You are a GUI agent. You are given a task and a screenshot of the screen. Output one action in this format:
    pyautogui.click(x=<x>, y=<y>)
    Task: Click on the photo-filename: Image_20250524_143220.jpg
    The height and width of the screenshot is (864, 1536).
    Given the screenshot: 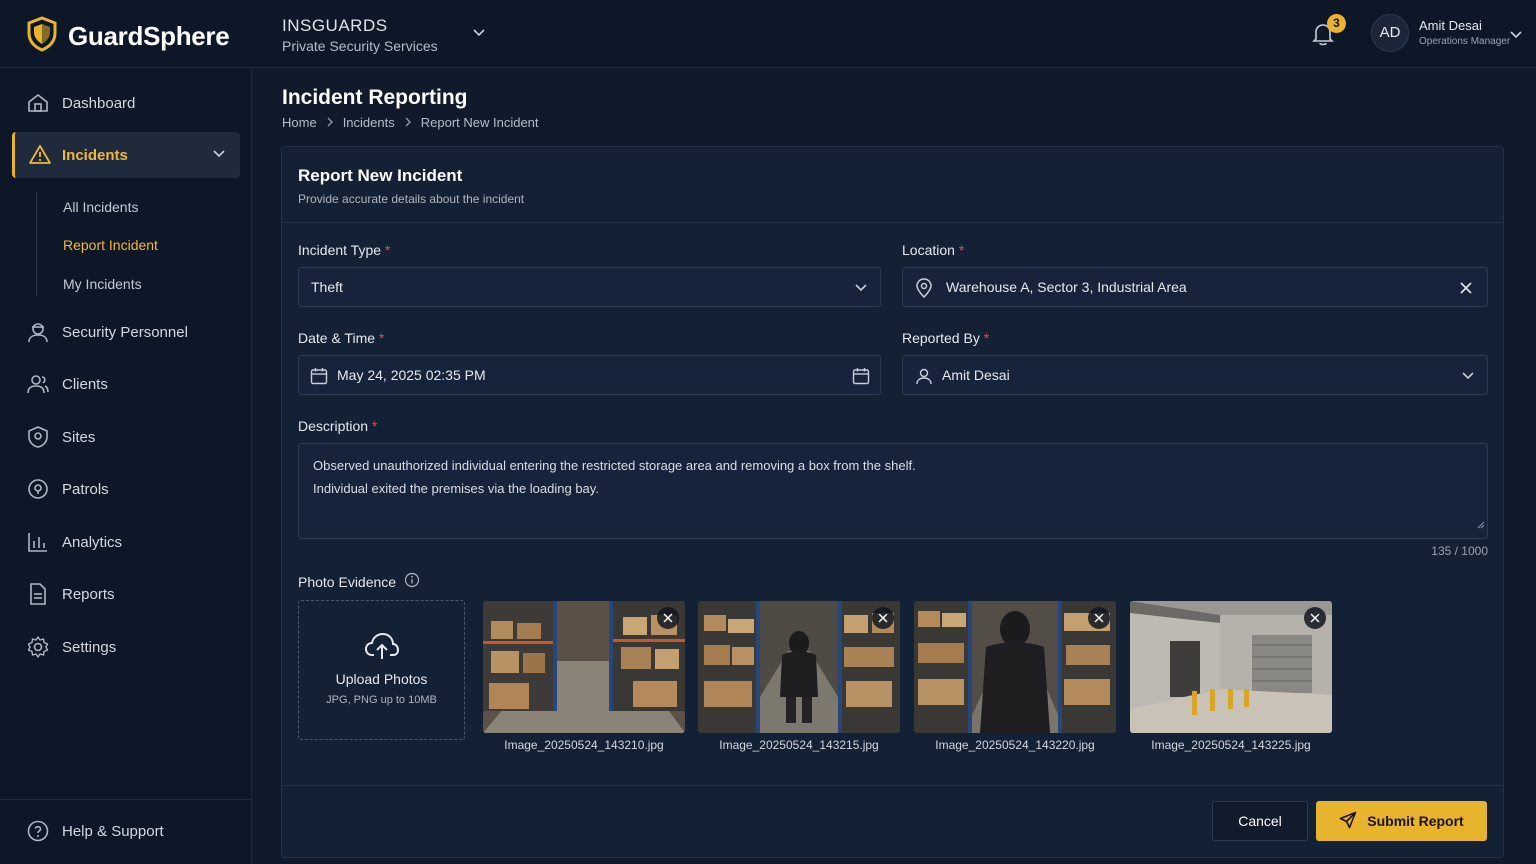 What is the action you would take?
    pyautogui.click(x=1015, y=745)
    